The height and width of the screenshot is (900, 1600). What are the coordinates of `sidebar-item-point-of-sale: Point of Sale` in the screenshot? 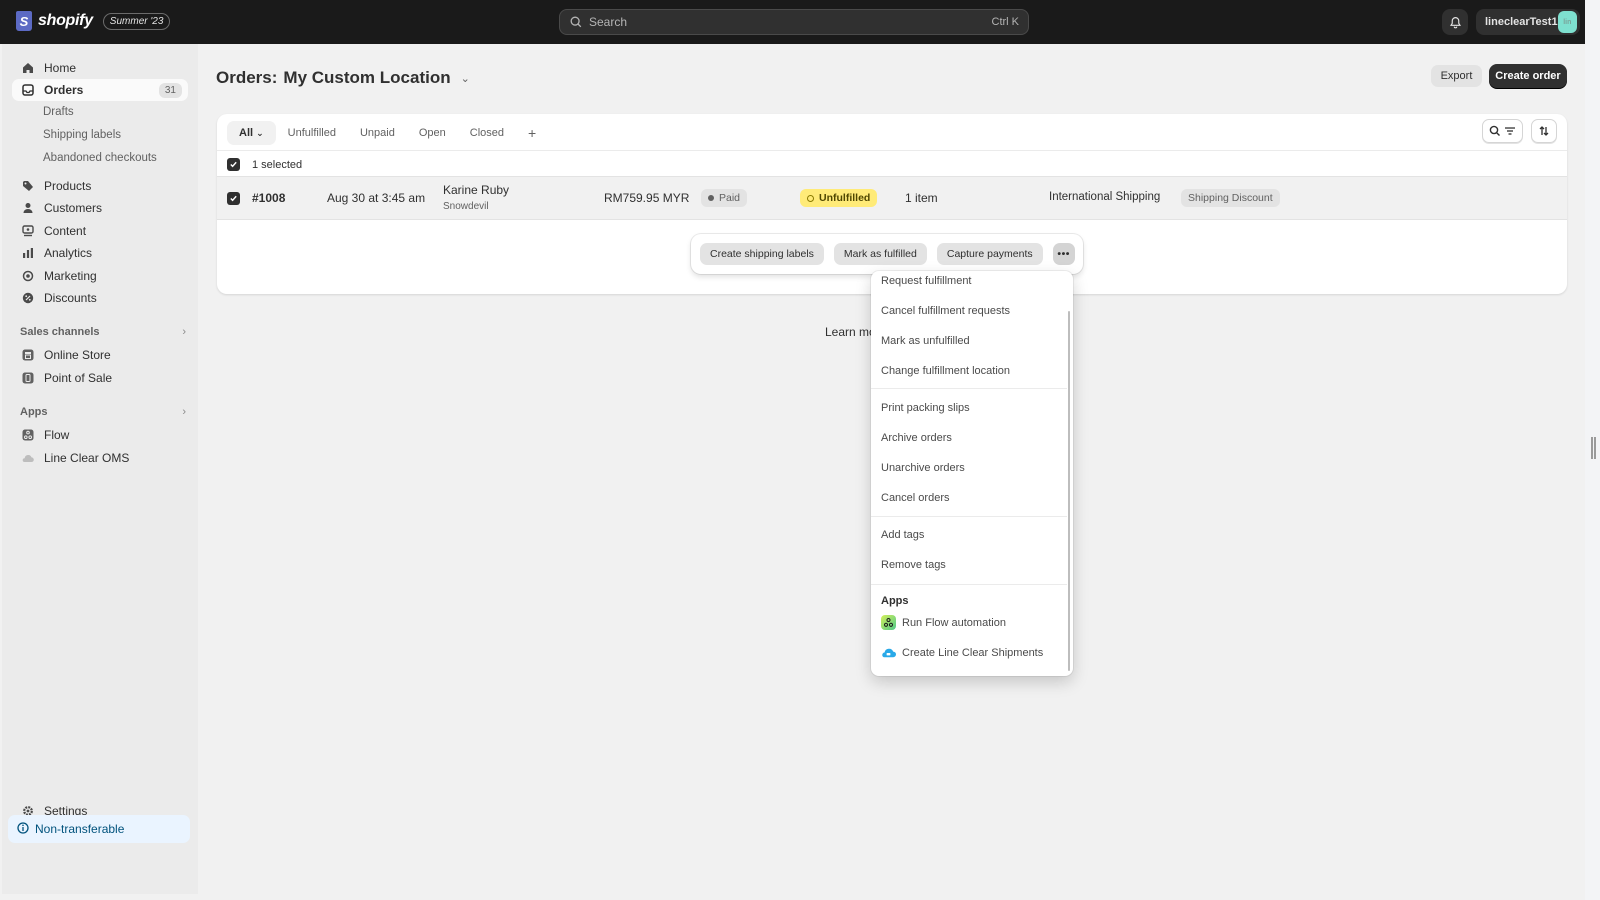 It's located at (100, 378).